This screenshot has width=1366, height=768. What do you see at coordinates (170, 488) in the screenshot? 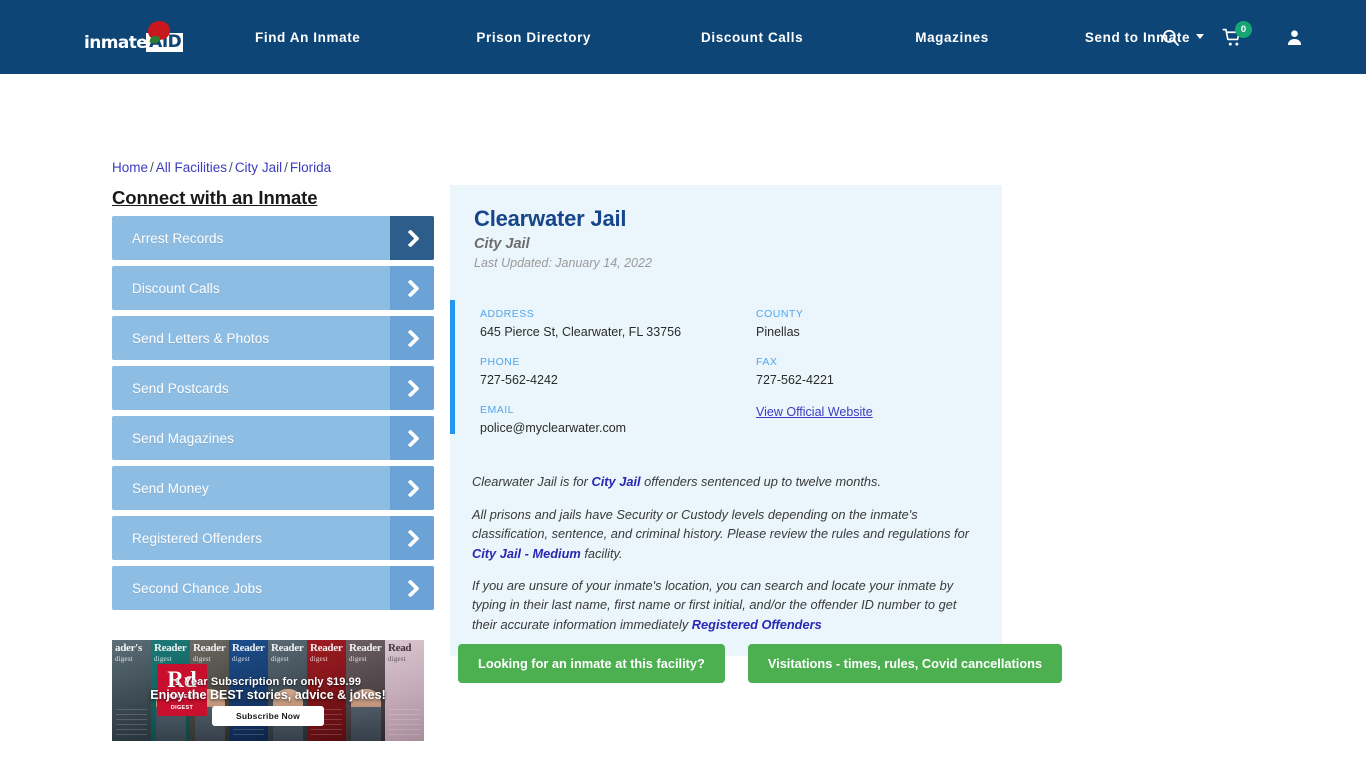
I see `sidebar-item-label: Send Money` at bounding box center [170, 488].